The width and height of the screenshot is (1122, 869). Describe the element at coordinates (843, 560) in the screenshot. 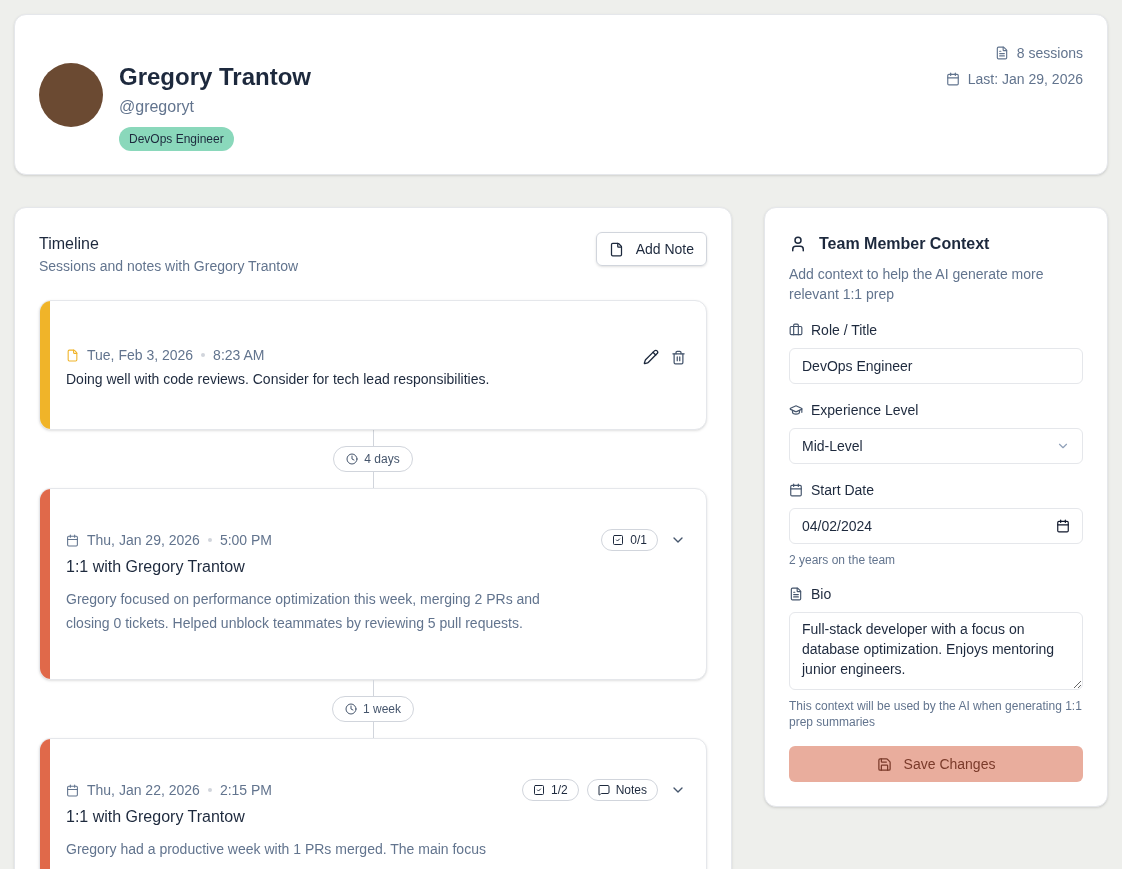

I see `tenure-hint: 2 years on the team` at that location.